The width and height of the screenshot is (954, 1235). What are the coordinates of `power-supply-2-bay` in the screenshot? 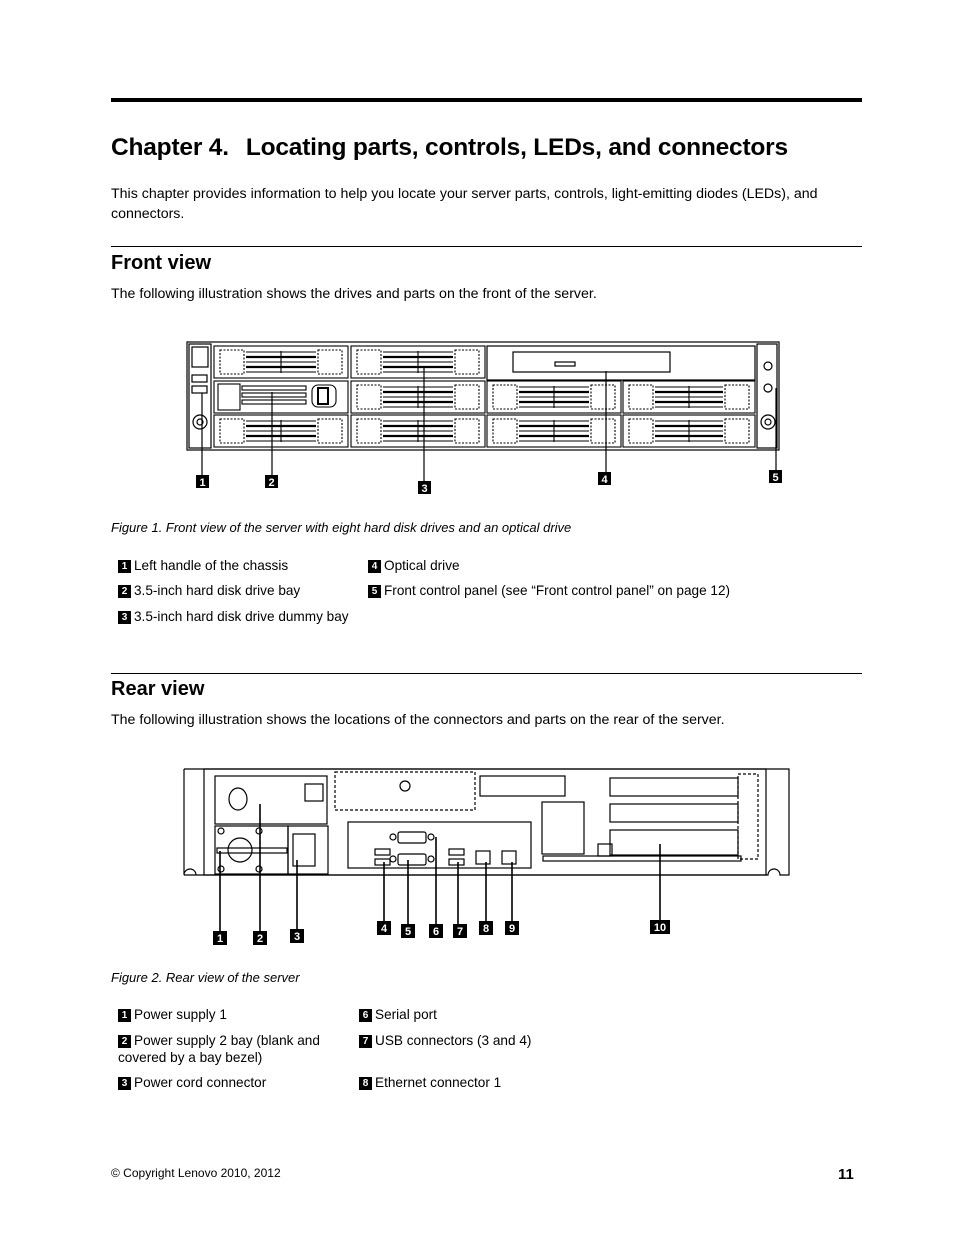 It's located at (271, 800).